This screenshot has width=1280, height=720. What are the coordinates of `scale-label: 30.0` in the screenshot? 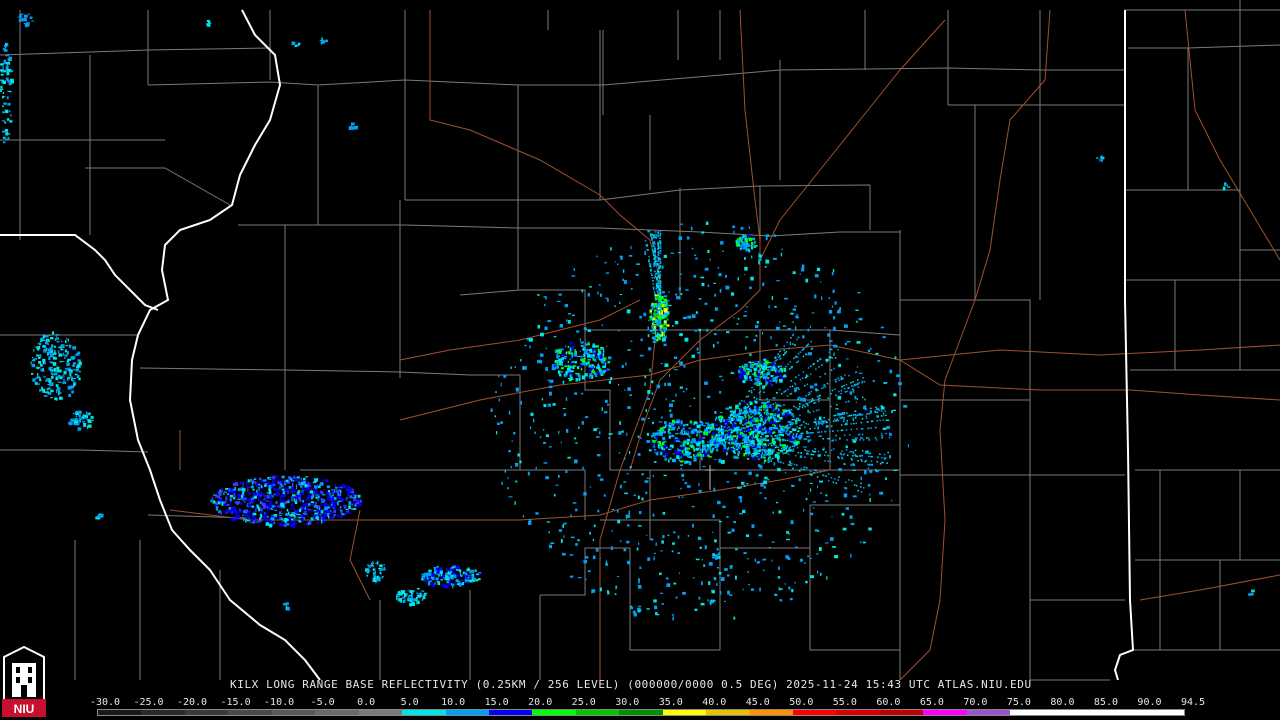 It's located at (627, 702).